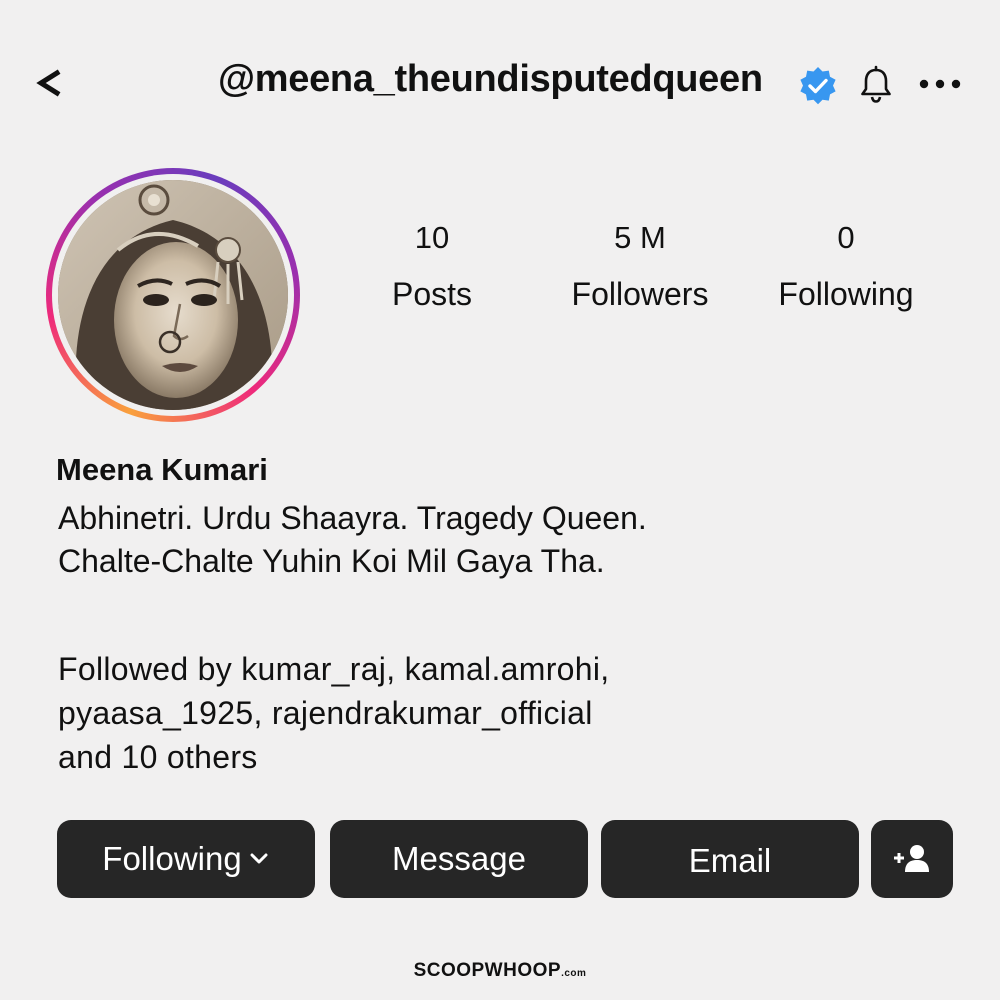 The image size is (1000, 1000). I want to click on brand-name: SCOOPWHOOP, so click(487, 970).